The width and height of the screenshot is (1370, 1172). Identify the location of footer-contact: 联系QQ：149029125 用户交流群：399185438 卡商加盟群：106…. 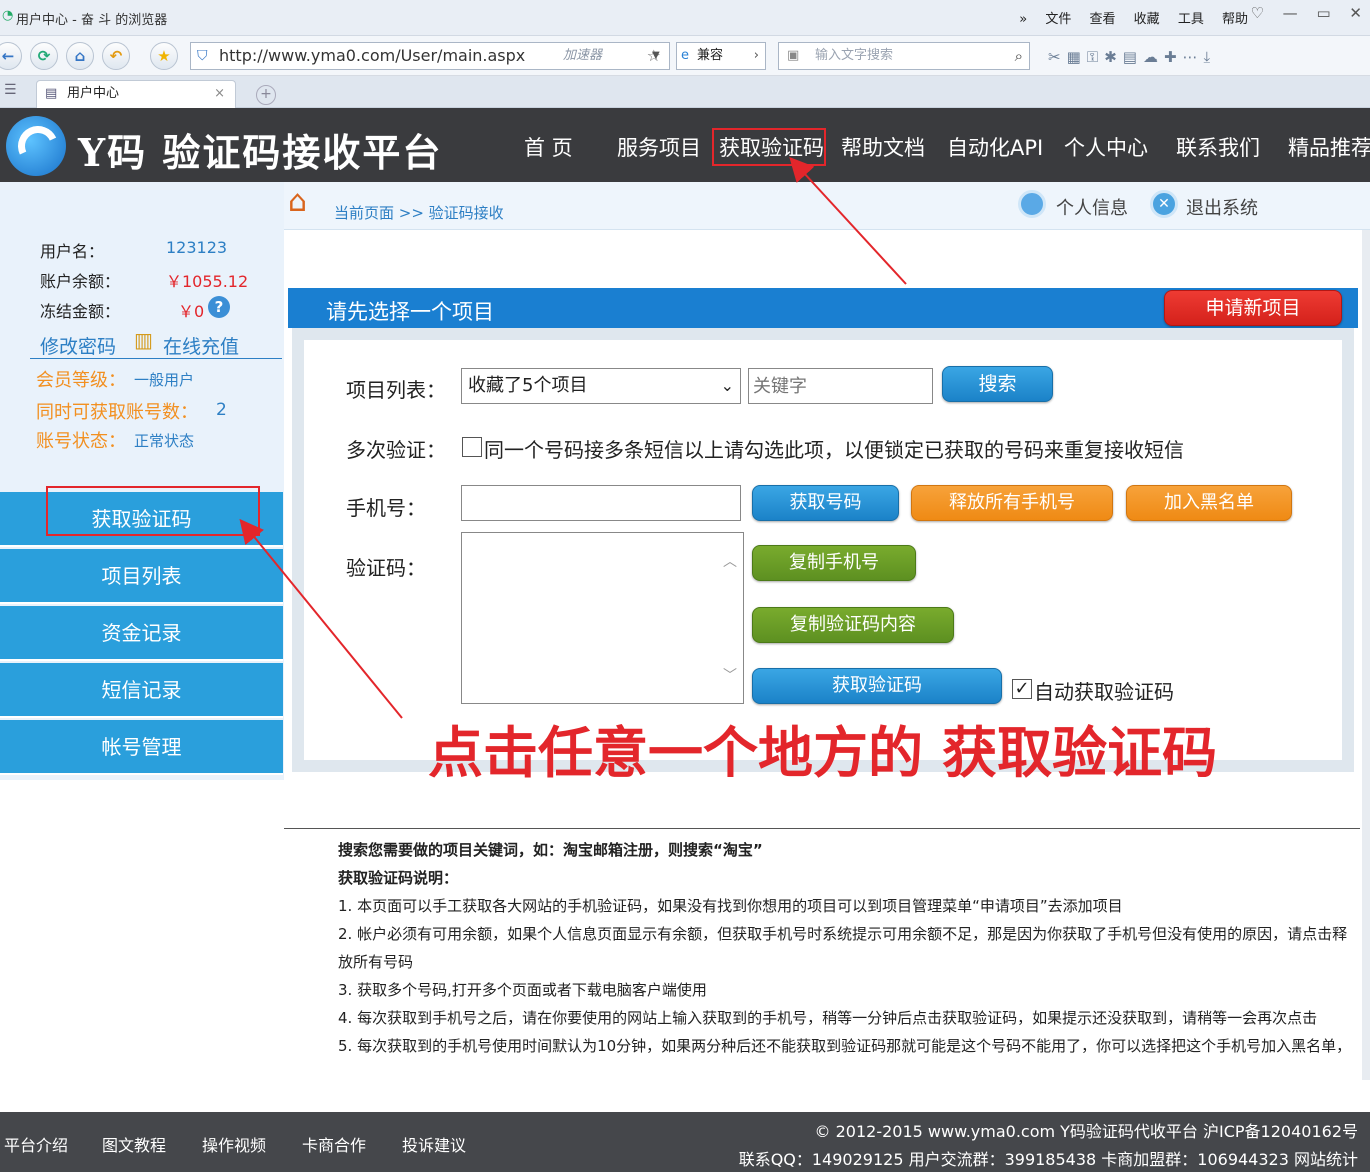
(1048, 1159).